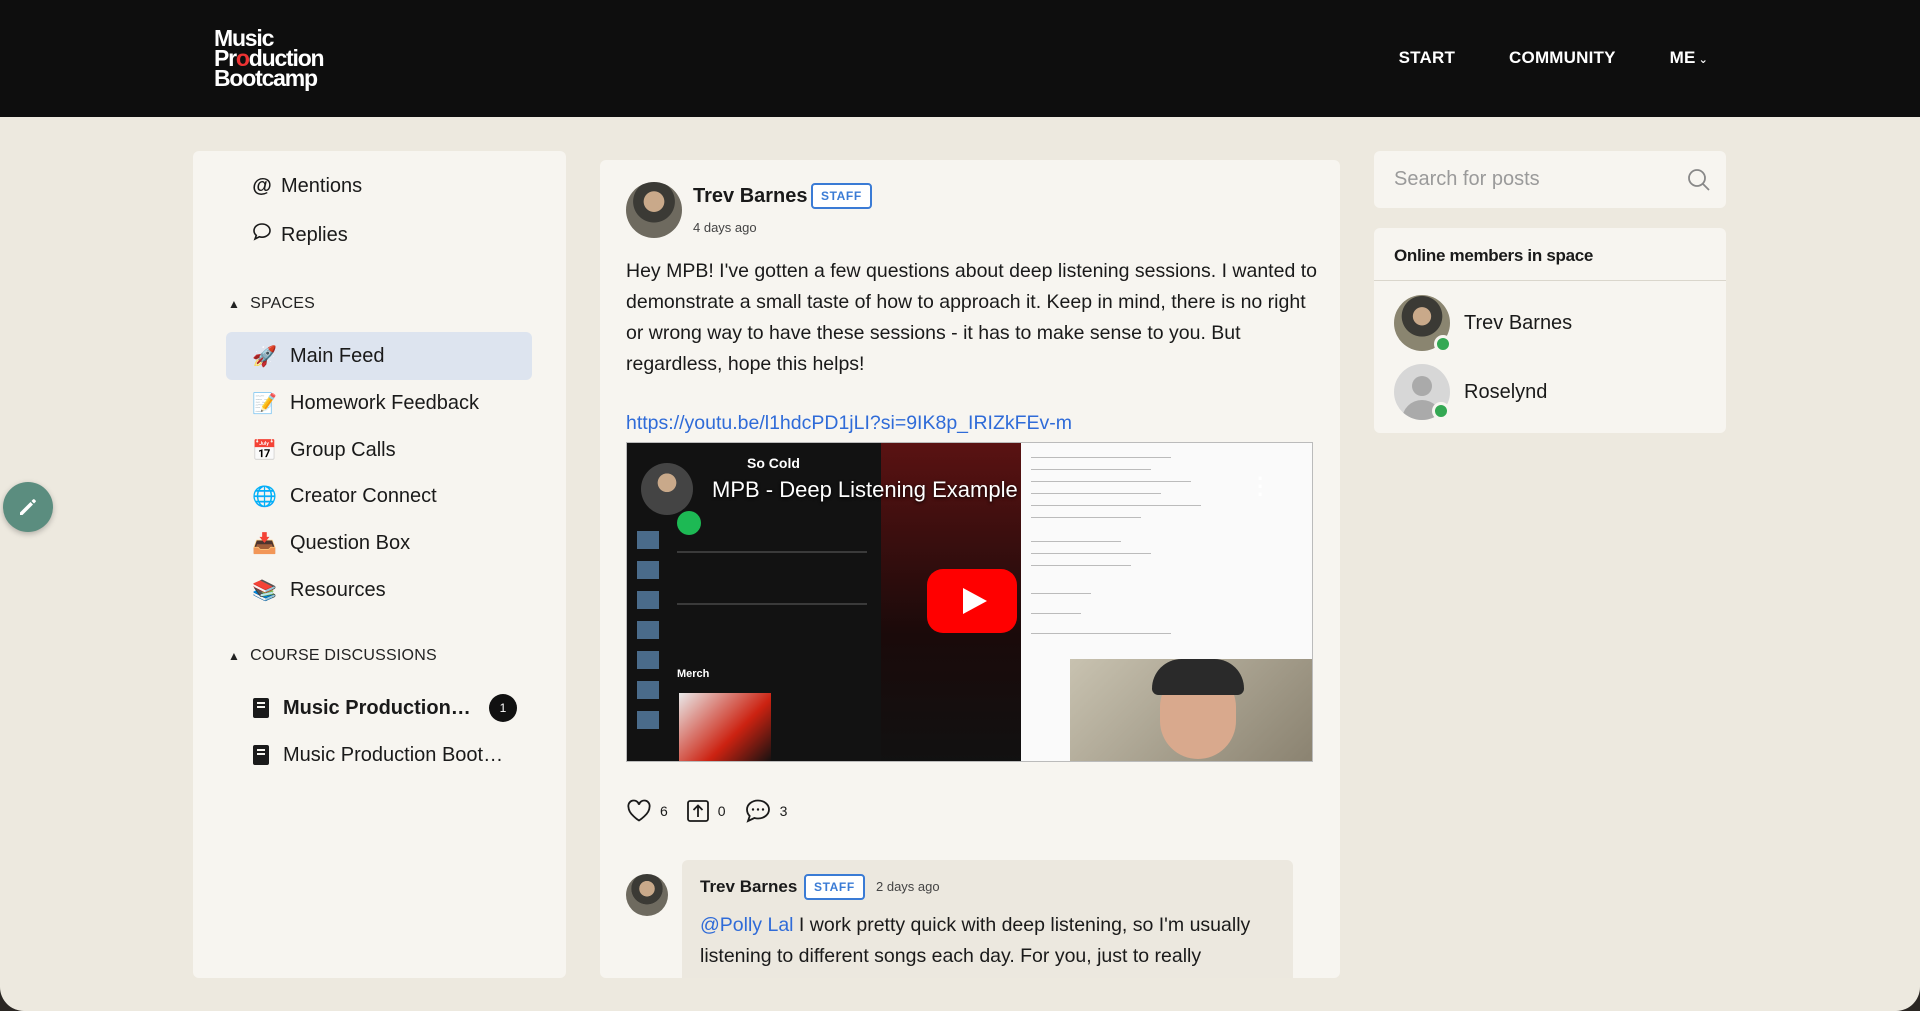  What do you see at coordinates (1703, 60) in the screenshot?
I see `chevron-down-icon: ⌄` at bounding box center [1703, 60].